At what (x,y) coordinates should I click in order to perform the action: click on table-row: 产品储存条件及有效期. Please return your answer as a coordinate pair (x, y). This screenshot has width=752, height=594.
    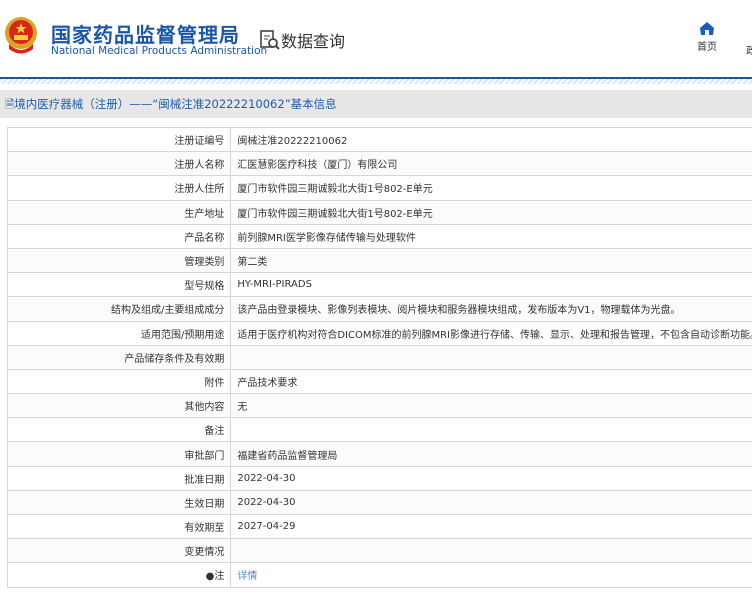
    Looking at the image, I should click on (379, 357).